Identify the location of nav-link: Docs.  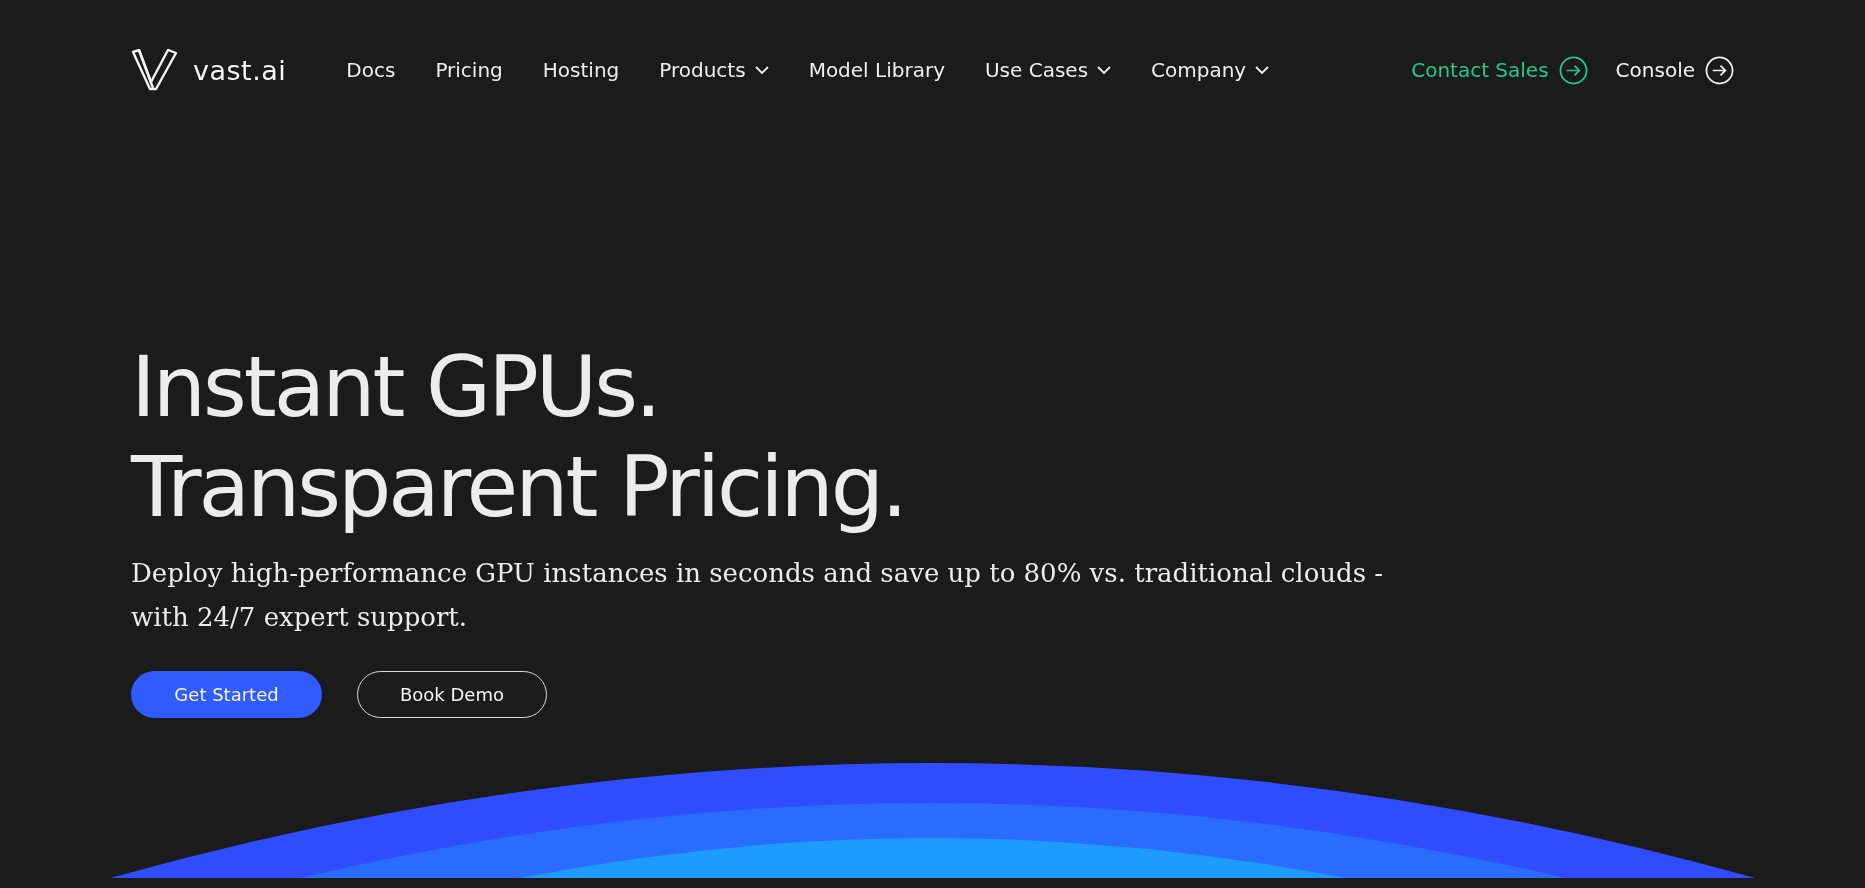
(371, 70).